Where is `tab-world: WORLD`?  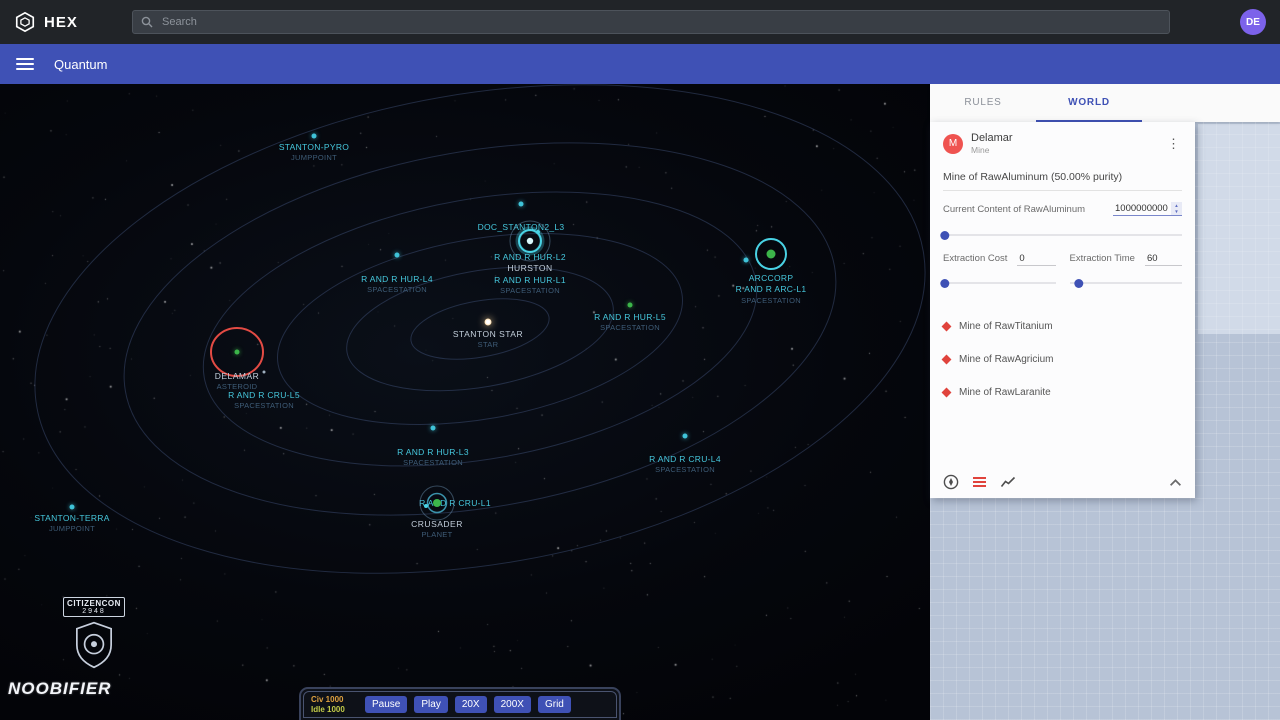
tab-world: WORLD is located at coordinates (1089, 103).